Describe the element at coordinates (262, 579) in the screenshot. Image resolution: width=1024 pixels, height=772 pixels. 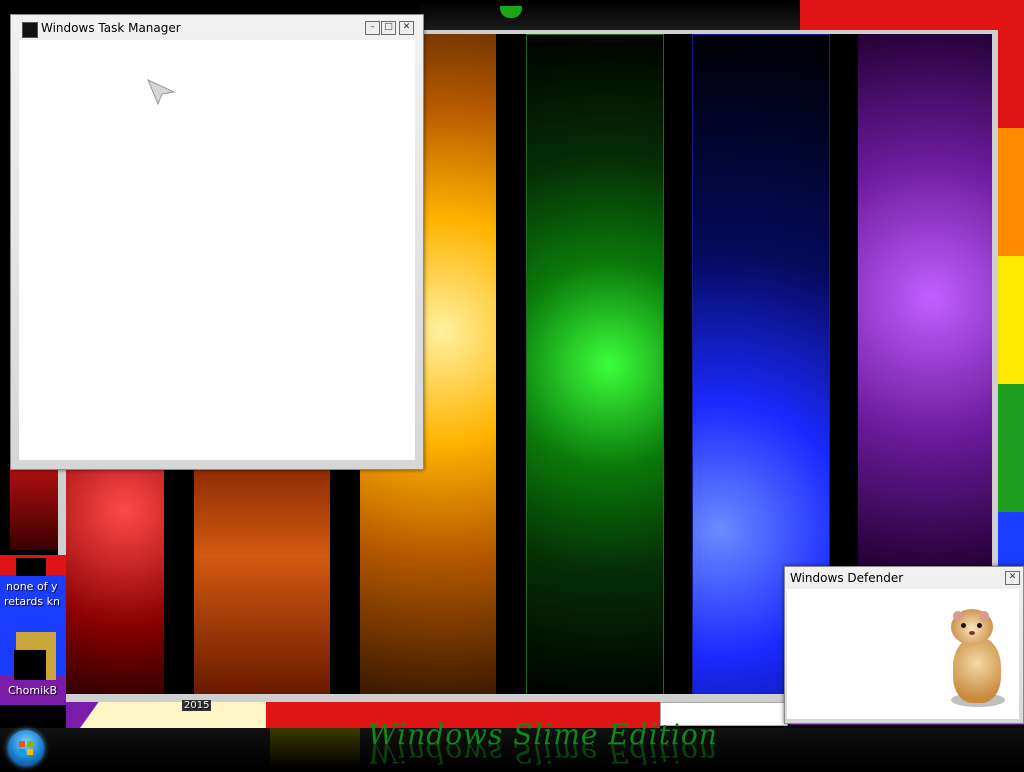
I see `orange-panel` at that location.